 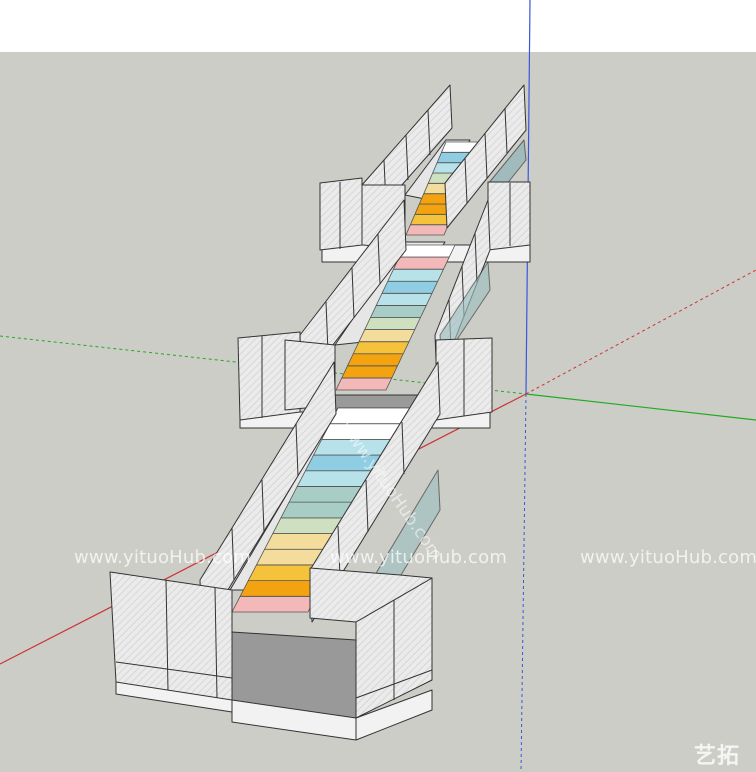 What do you see at coordinates (668, 557) in the screenshot?
I see `watermark-right: www.yituoHub.com` at bounding box center [668, 557].